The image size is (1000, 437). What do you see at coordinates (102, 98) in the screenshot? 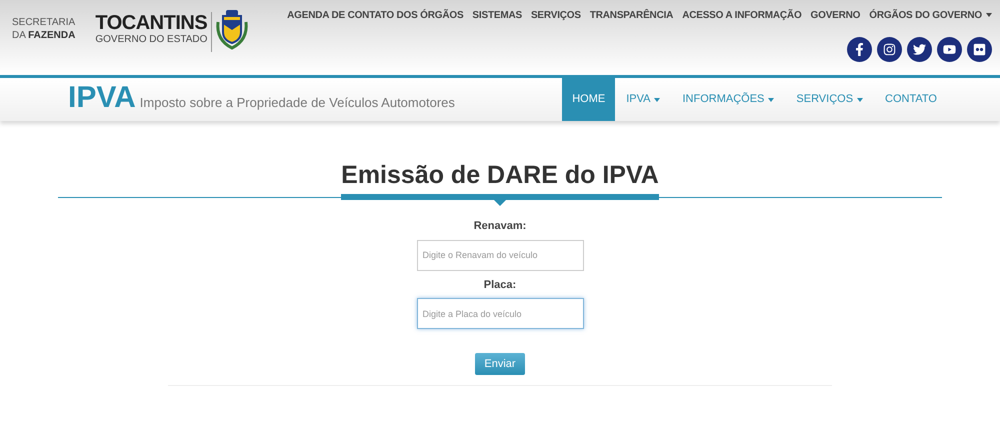
I see `ipva-logo: IPVA` at bounding box center [102, 98].